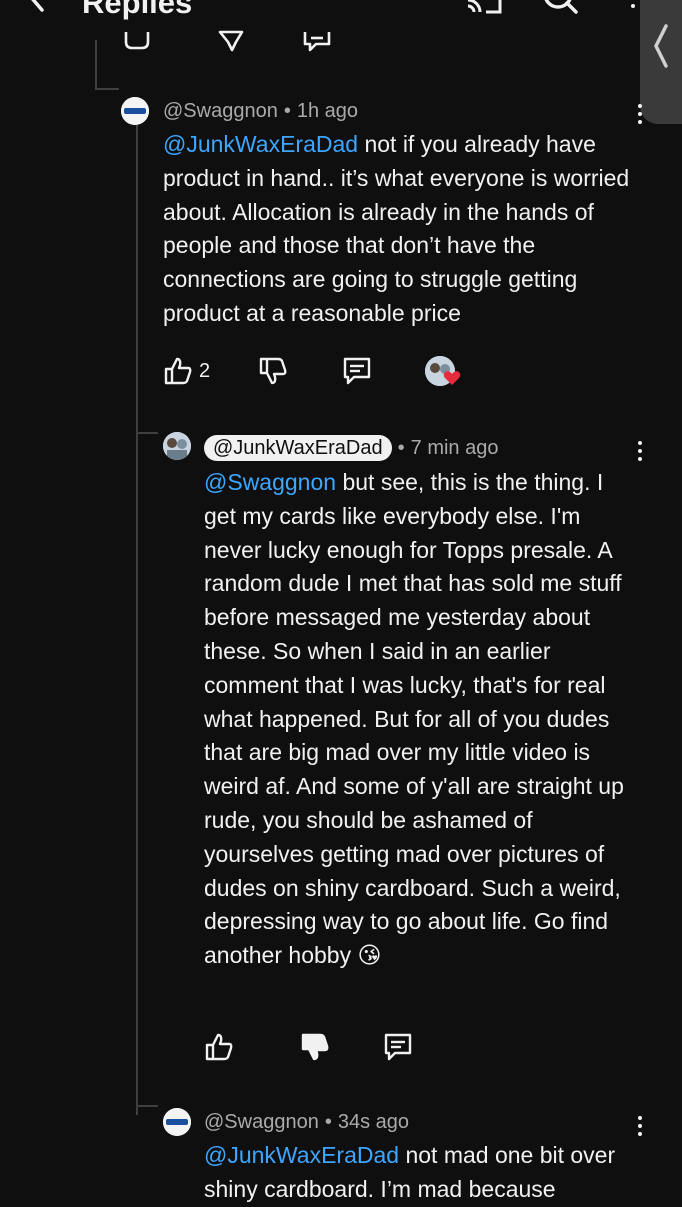 The image size is (682, 1207). Describe the element at coordinates (315, 1047) in the screenshot. I see `thumbs-down-filled-icon` at that location.